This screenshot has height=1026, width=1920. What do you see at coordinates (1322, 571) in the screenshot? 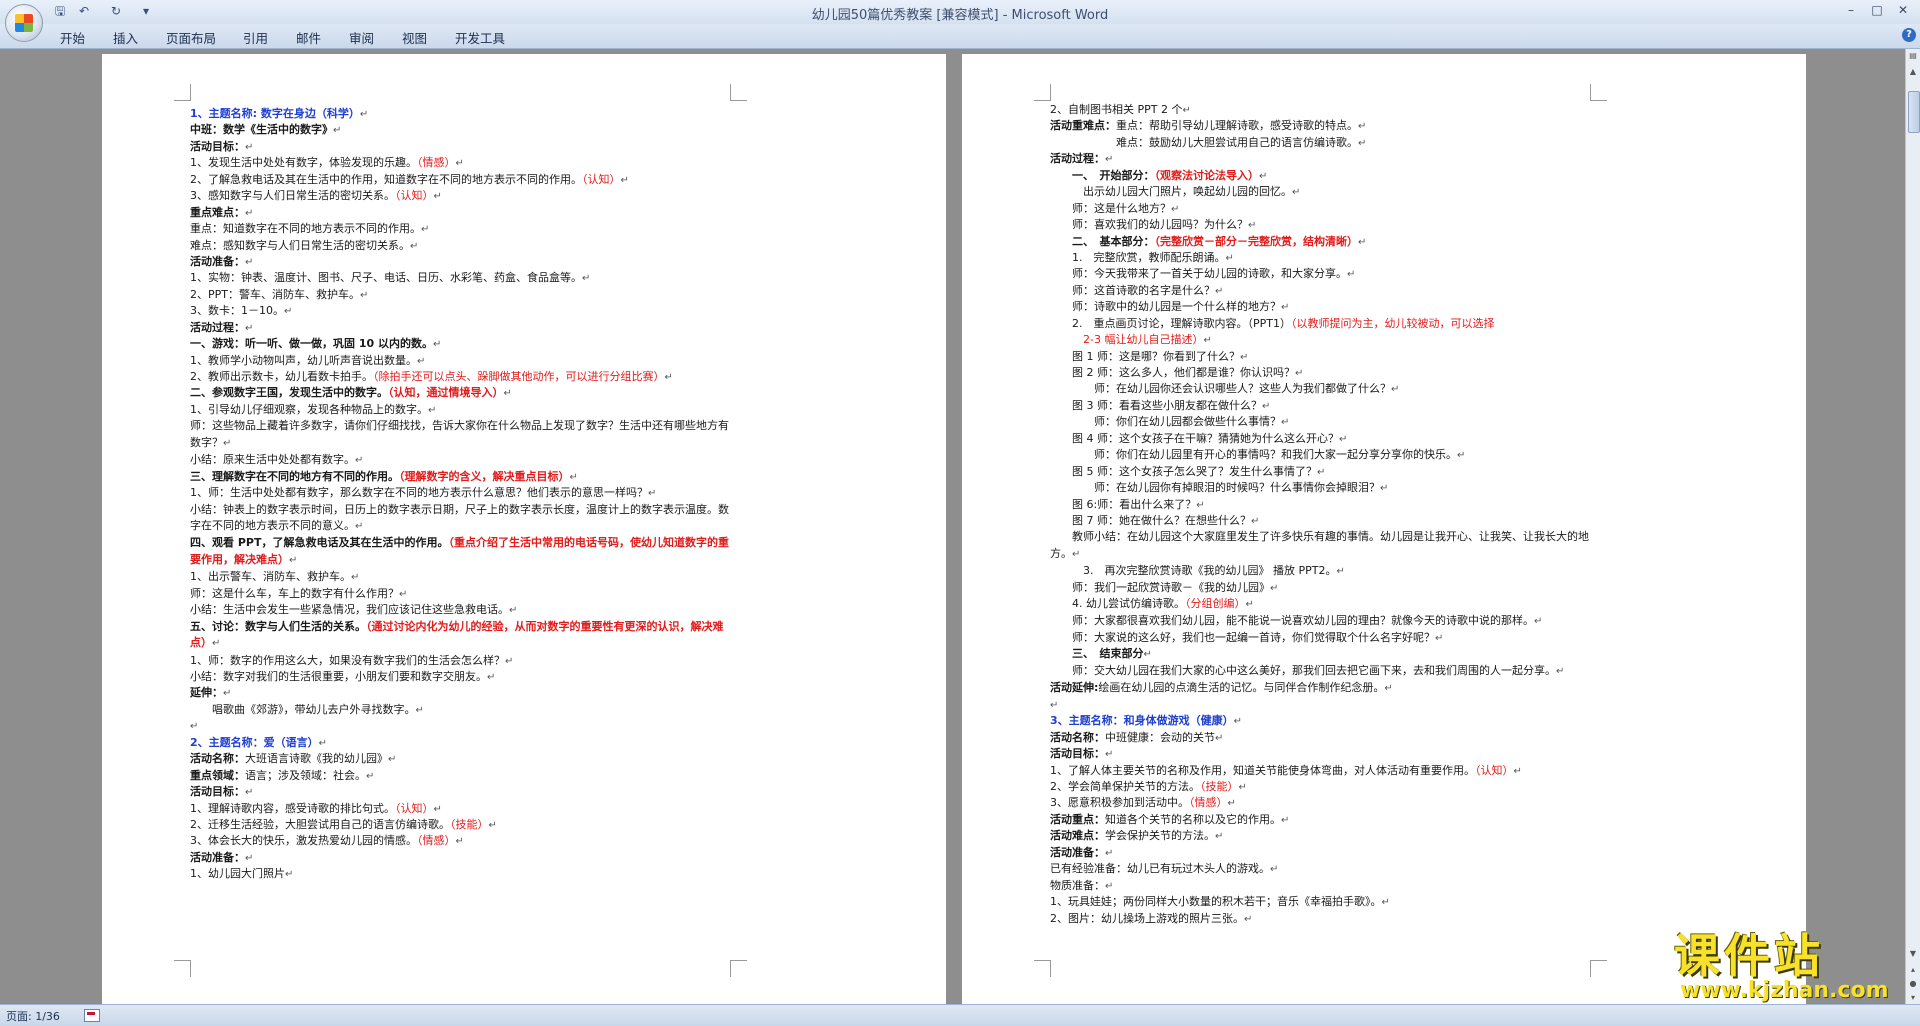
I see `document-line: 3. 再次完整欣赏诗歌《我的幼儿园》 播放 PPT2。↵` at bounding box center [1322, 571].